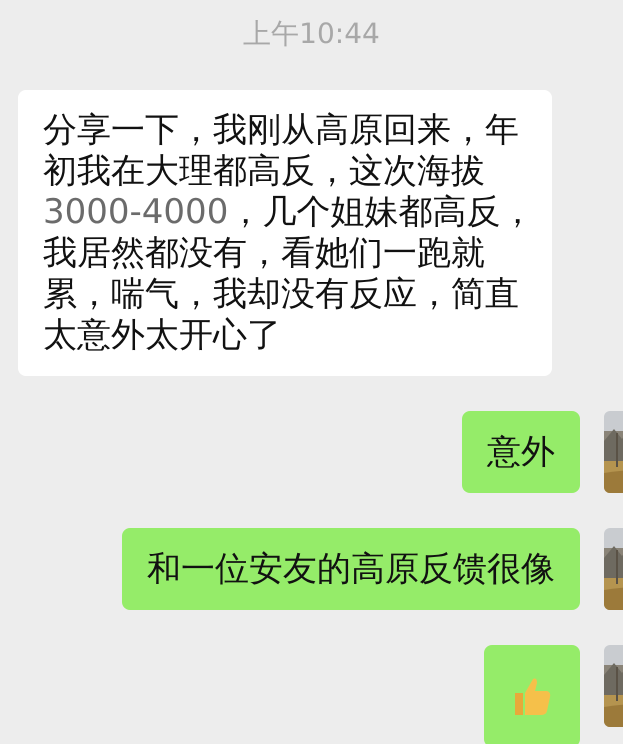 Image resolution: width=623 pixels, height=744 pixels. I want to click on message-text: 和一位安友的高原反馈很像, so click(351, 569).